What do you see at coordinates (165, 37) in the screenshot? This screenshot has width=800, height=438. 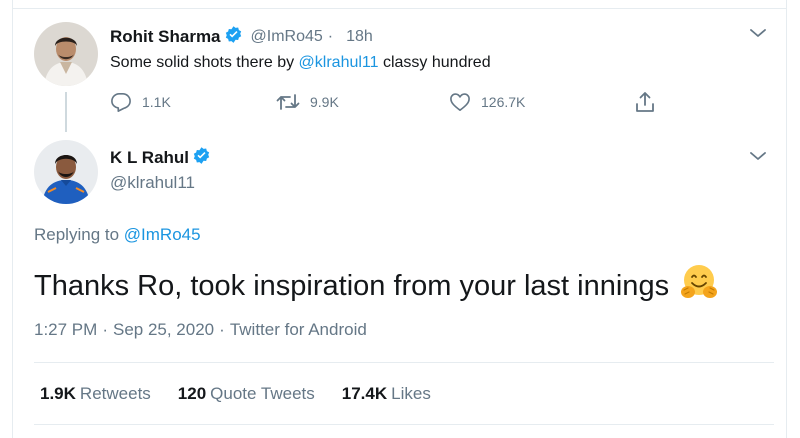 I see `reply-author-name: Rohit Sharma` at bounding box center [165, 37].